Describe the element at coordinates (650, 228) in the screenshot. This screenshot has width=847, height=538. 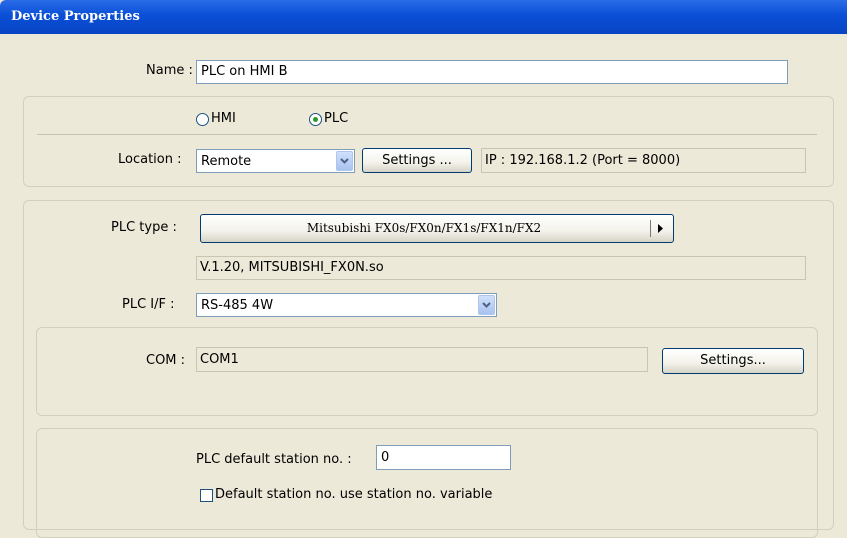
I see `submenu-divider` at that location.